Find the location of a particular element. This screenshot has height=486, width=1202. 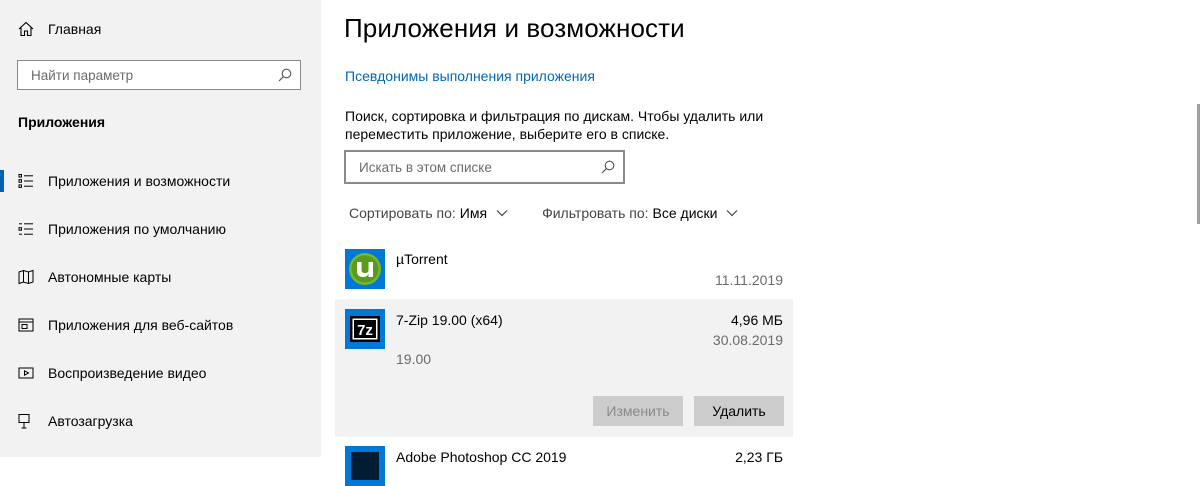

modify-button: Изменить is located at coordinates (638, 411).